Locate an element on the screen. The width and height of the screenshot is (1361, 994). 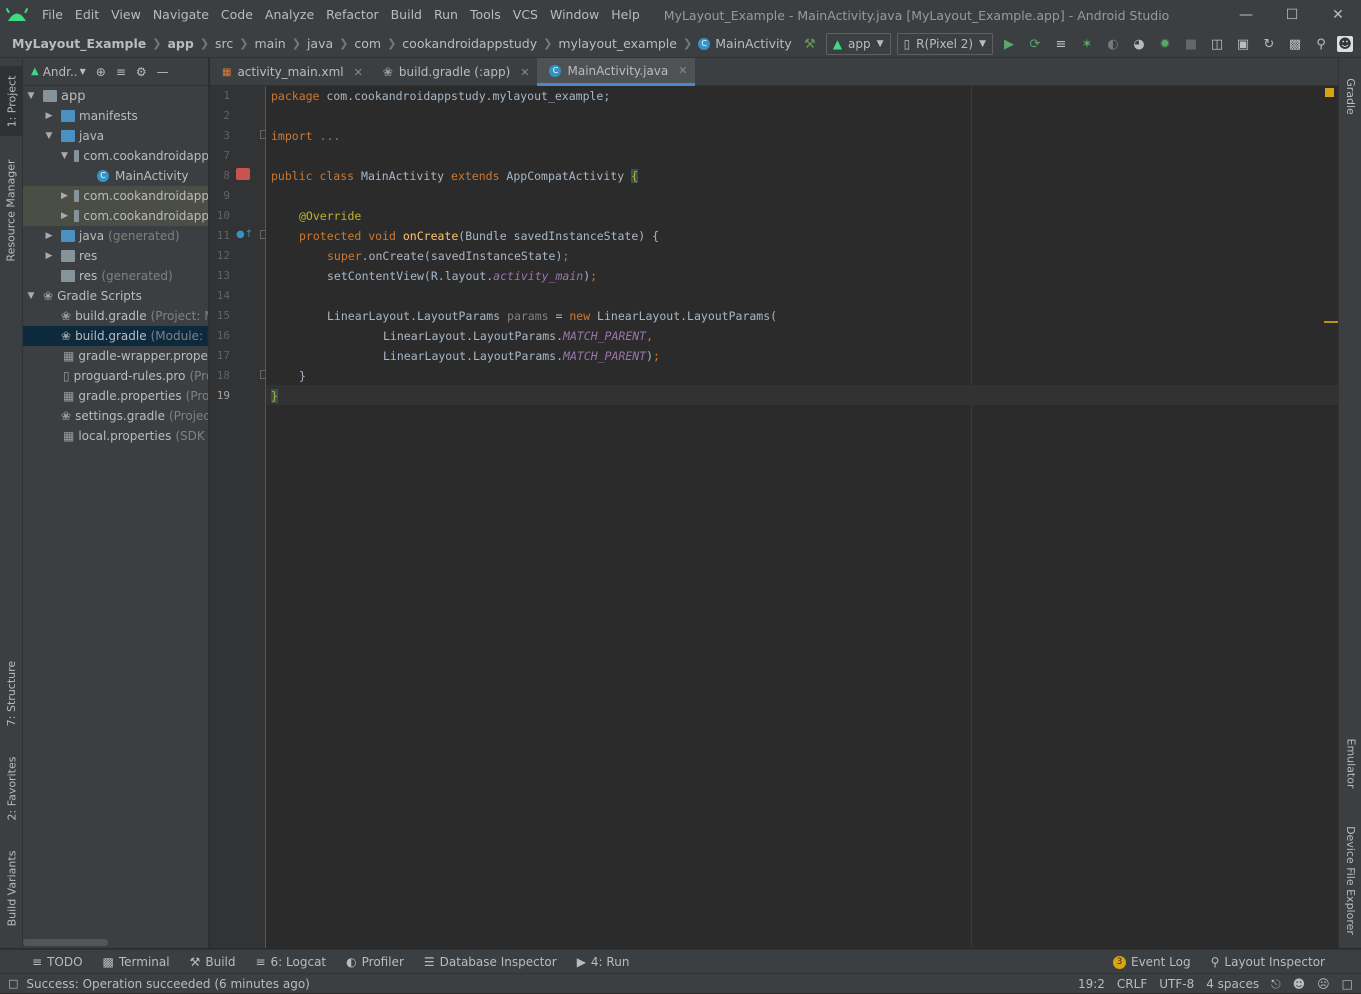
attach-debugger-icon: ◕ is located at coordinates (1139, 44).